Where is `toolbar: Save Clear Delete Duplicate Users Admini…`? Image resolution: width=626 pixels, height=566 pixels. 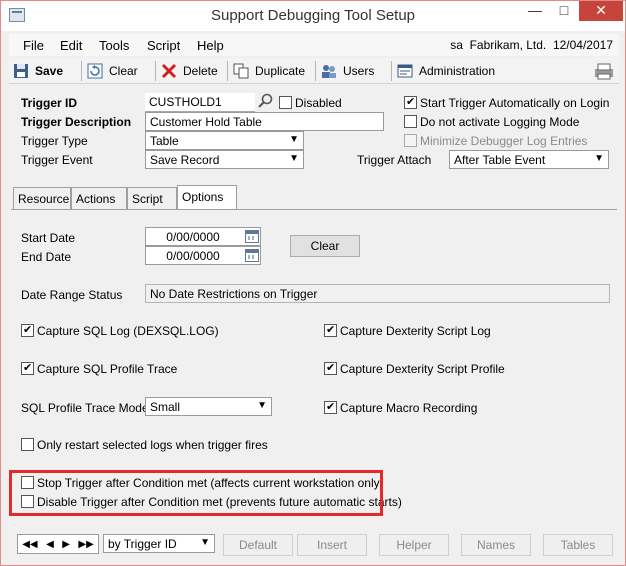
toolbar: Save Clear Delete Duplicate Users Admini… is located at coordinates (314, 71).